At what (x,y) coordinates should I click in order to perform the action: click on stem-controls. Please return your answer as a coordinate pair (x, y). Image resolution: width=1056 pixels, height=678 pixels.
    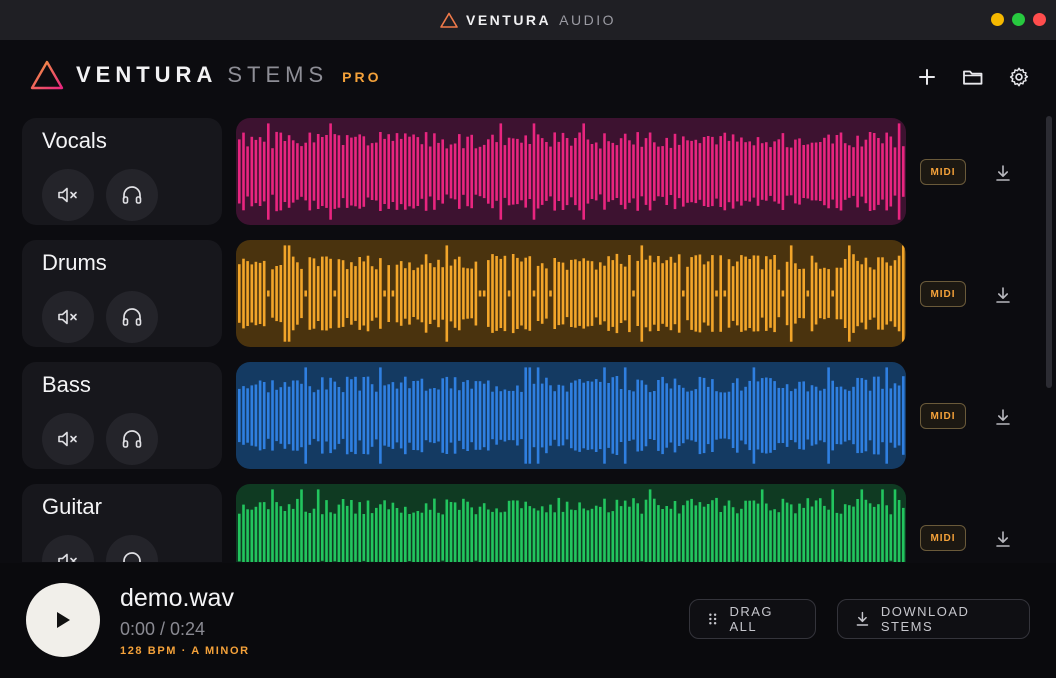
    Looking at the image, I should click on (100, 548).